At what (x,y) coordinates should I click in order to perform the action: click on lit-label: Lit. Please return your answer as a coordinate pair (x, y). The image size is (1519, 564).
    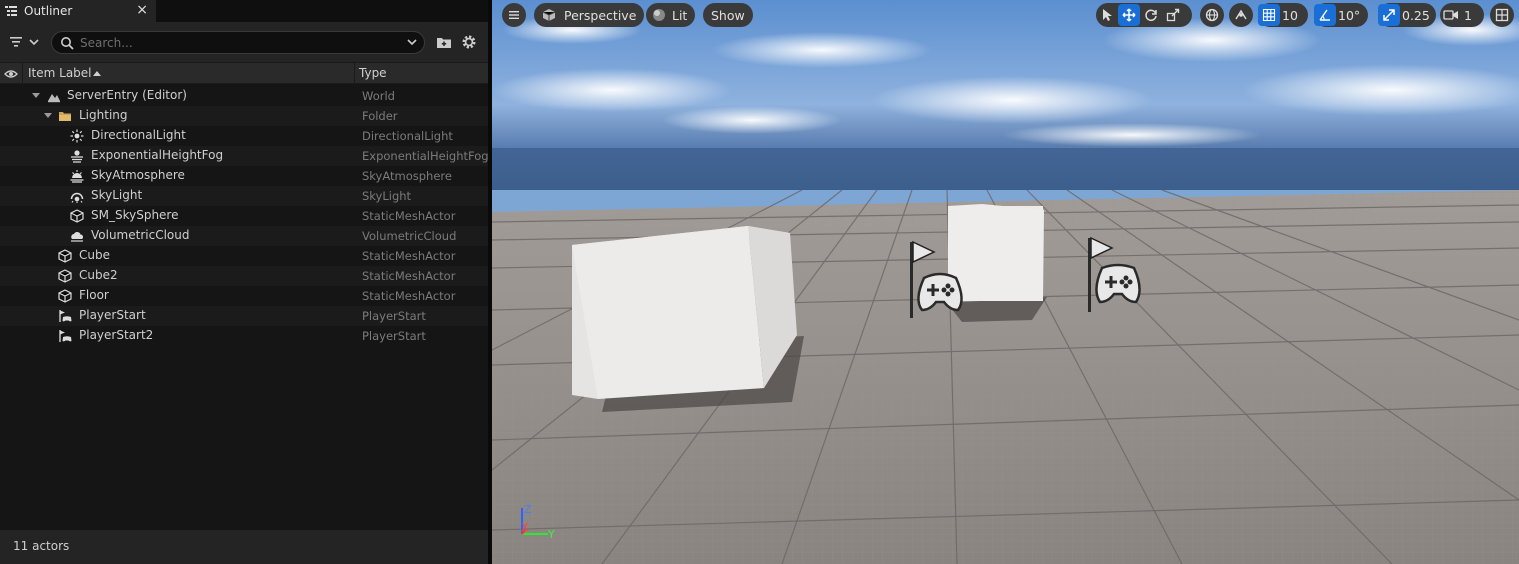
    Looking at the image, I should click on (680, 15).